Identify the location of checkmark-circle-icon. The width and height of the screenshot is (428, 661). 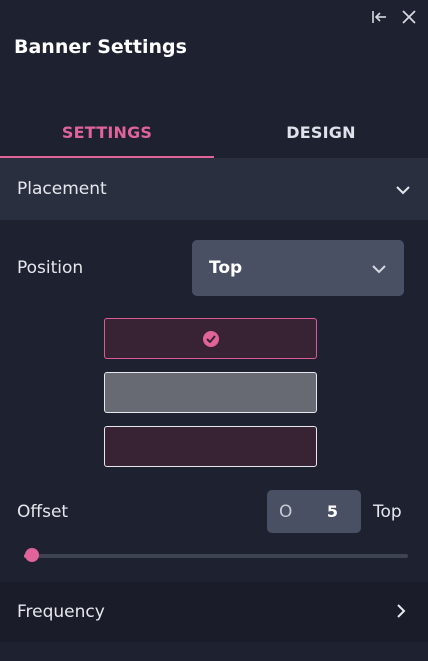
(210, 338).